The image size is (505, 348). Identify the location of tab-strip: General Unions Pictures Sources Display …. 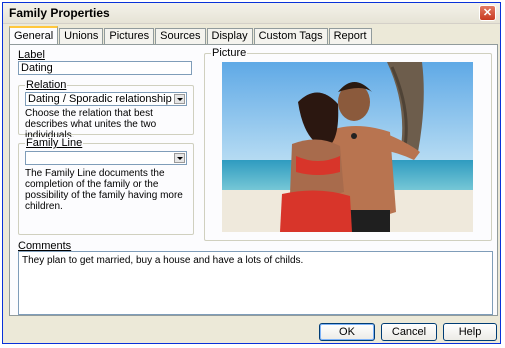
(191, 35).